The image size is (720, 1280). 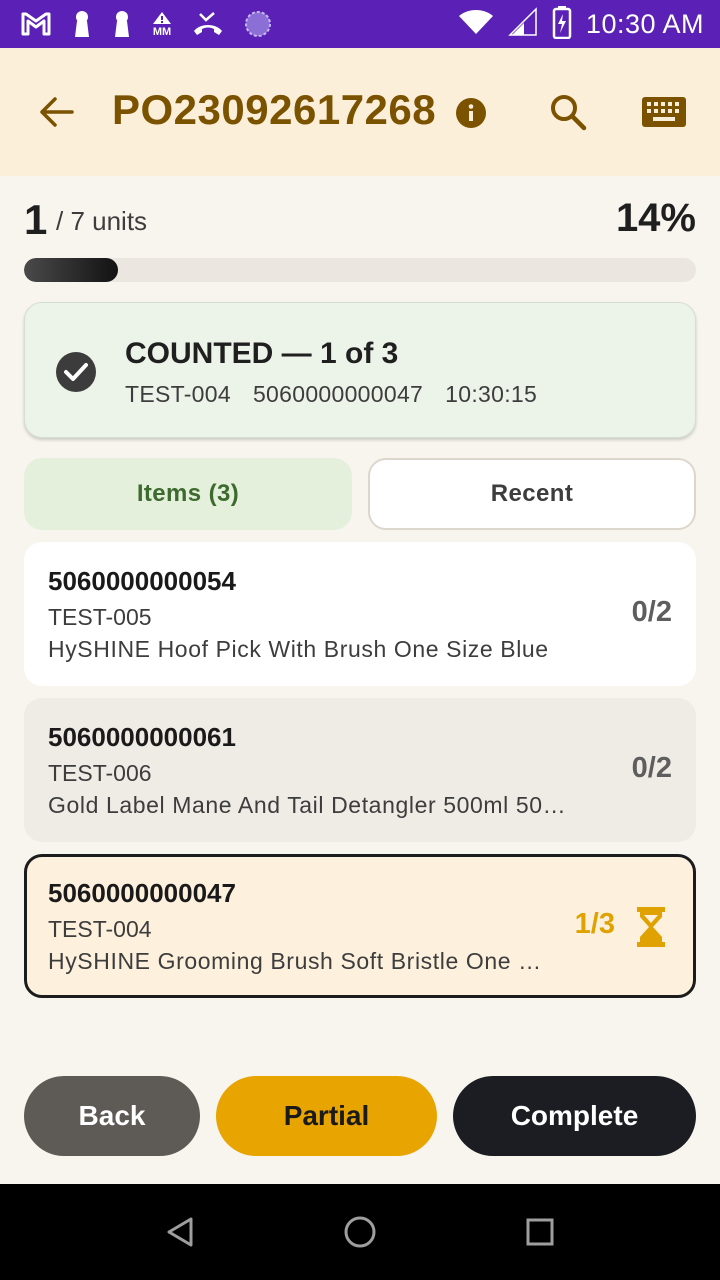 I want to click on tab-items: Items (3), so click(x=188, y=494).